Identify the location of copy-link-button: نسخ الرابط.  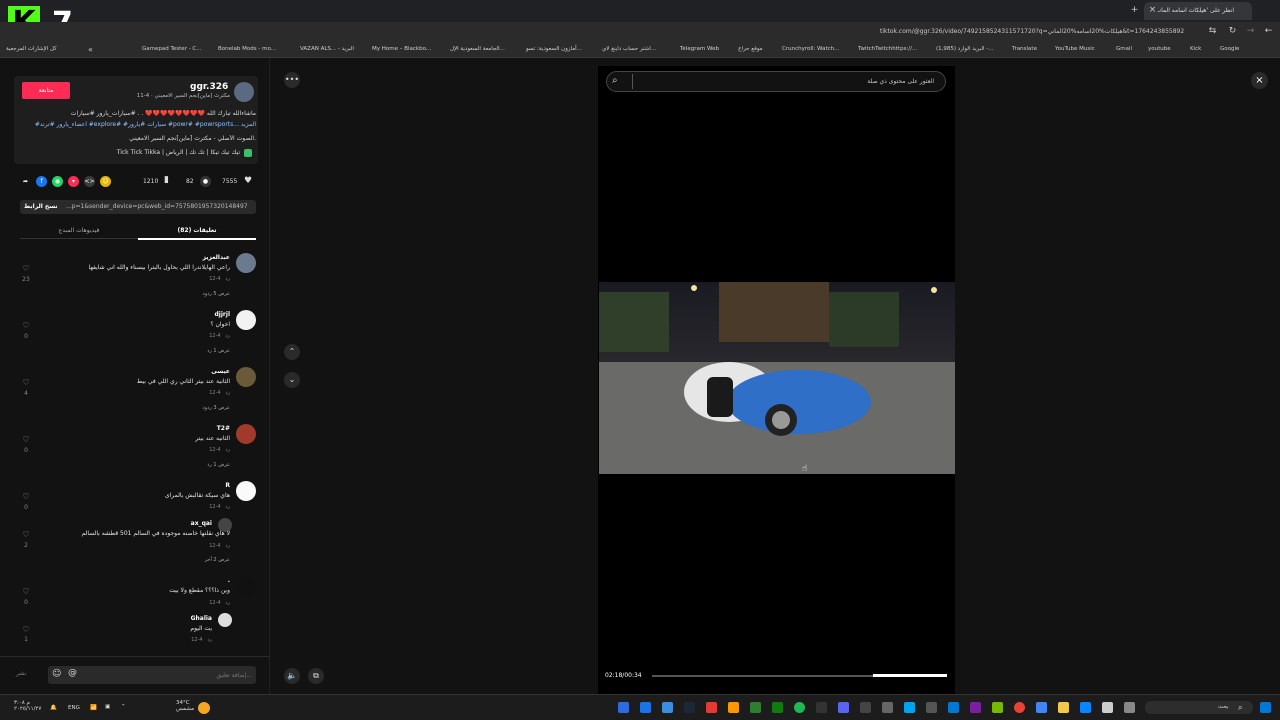
(41, 207).